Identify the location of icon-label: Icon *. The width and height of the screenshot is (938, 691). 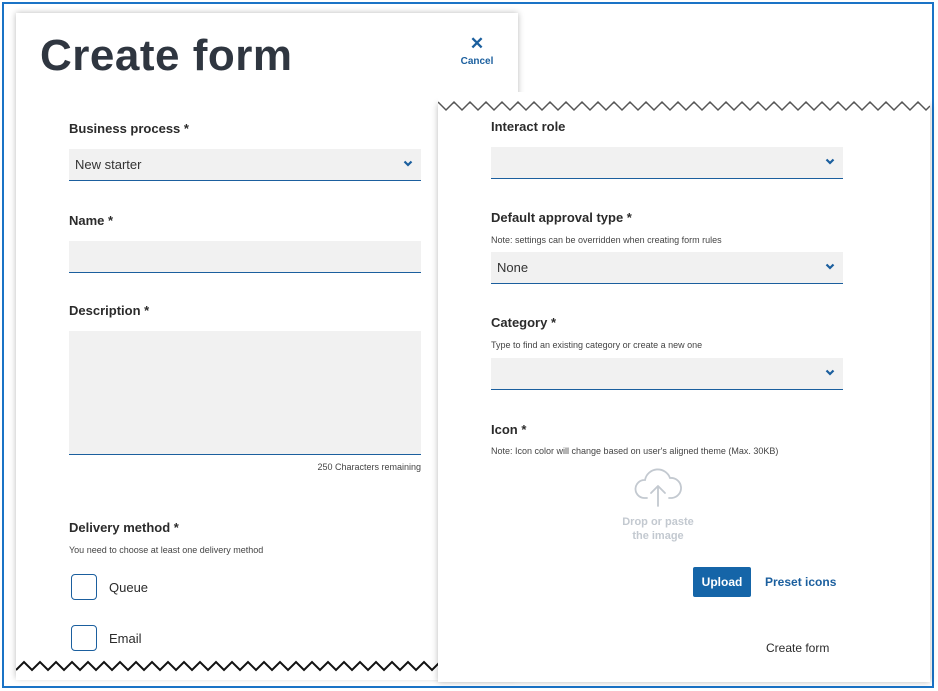
(509, 429).